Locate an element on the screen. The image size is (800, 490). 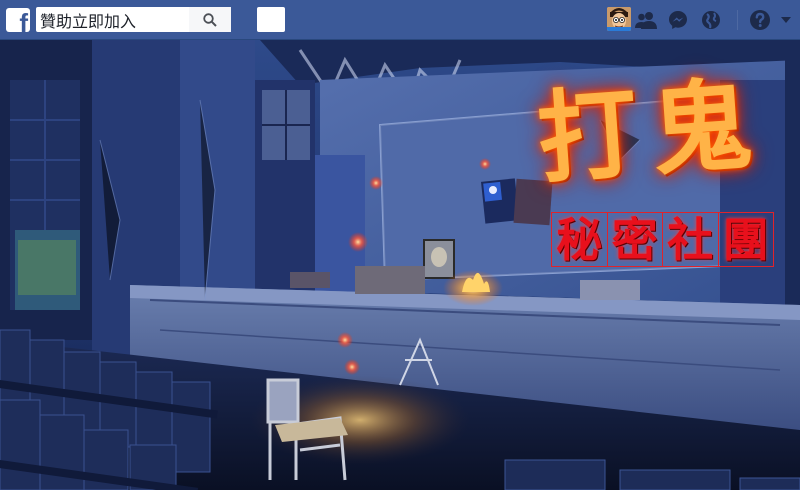
search-button is located at coordinates (210, 19).